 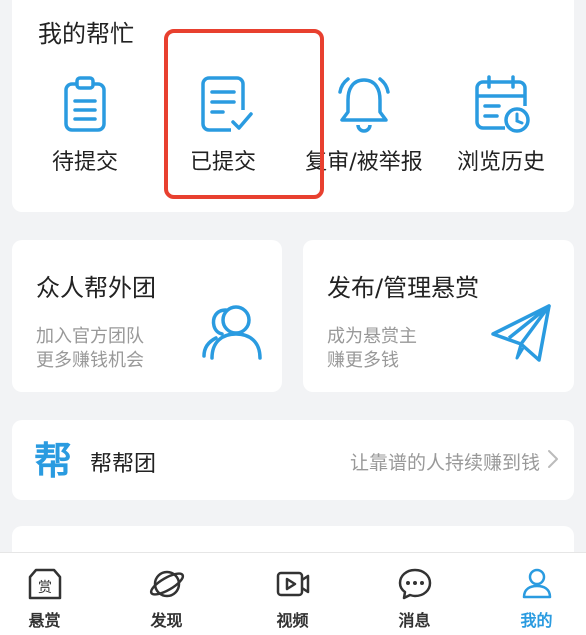 What do you see at coordinates (536, 620) in the screenshot?
I see `tab-label: 我的` at bounding box center [536, 620].